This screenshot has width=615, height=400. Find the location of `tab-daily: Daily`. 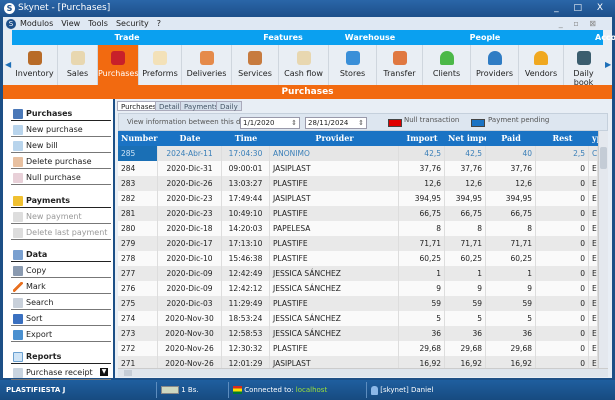

tab-daily: Daily is located at coordinates (229, 106).